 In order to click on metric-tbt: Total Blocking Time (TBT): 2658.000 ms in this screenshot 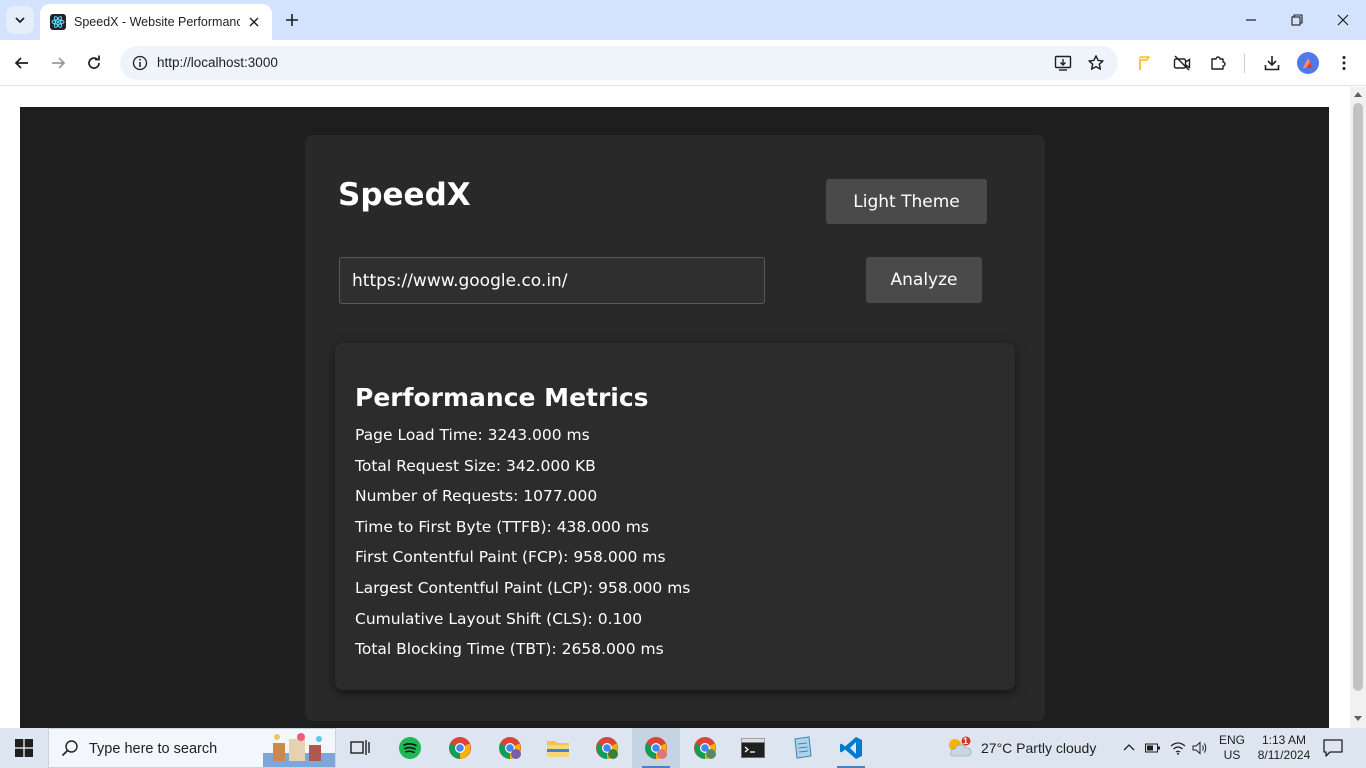, I will do `click(509, 649)`.